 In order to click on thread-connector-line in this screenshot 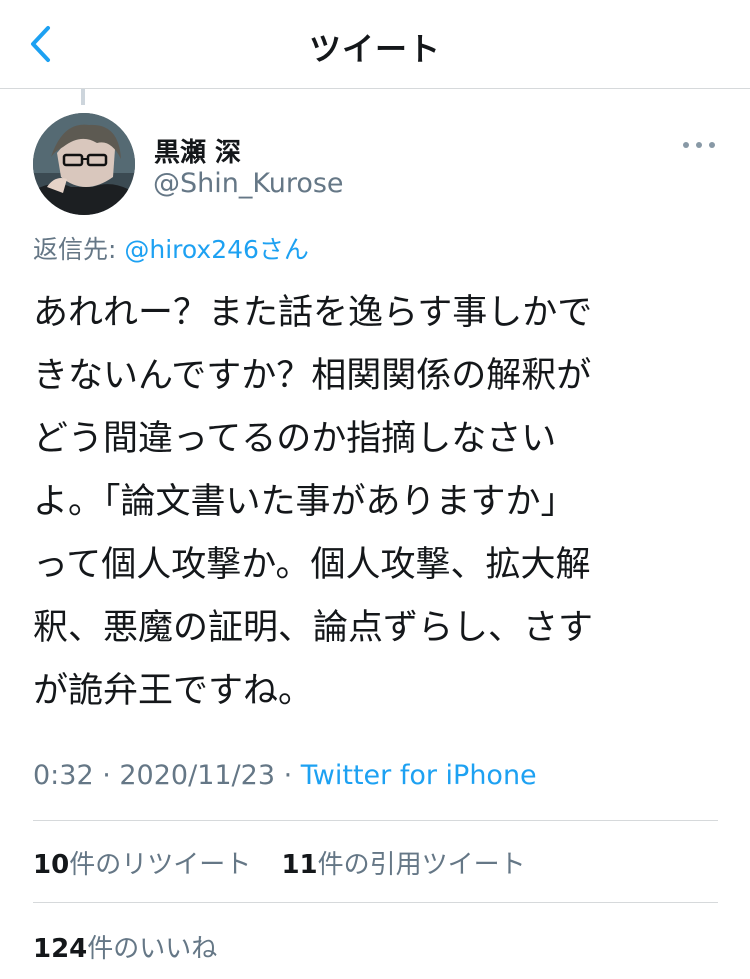, I will do `click(83, 97)`.